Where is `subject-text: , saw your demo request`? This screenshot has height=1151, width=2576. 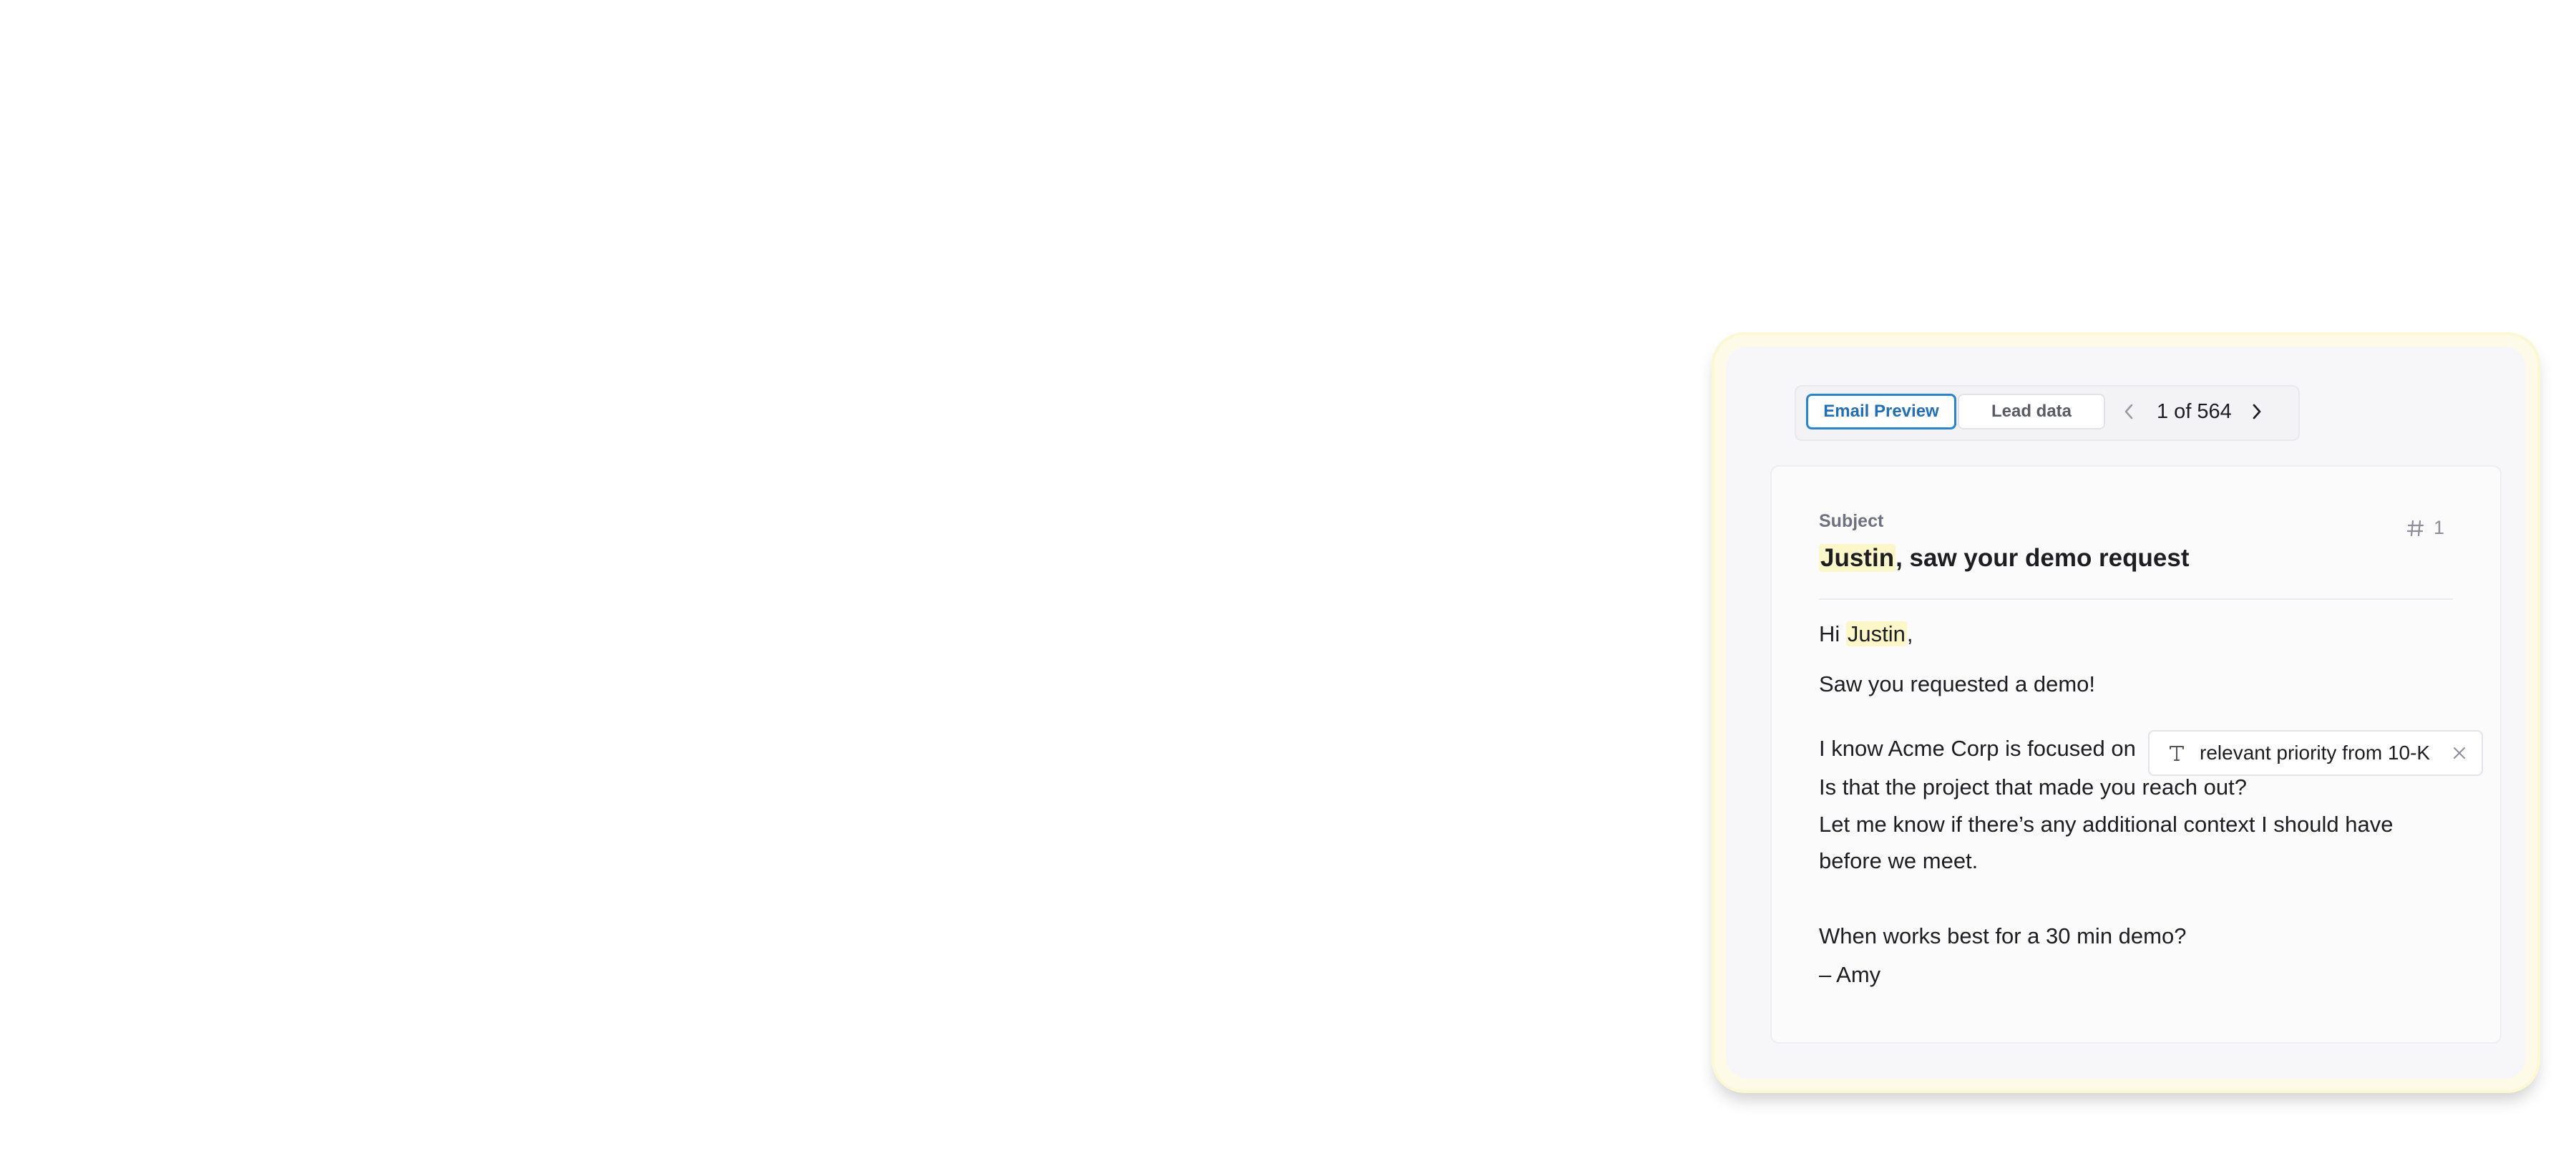 subject-text: , saw your demo request is located at coordinates (2043, 558).